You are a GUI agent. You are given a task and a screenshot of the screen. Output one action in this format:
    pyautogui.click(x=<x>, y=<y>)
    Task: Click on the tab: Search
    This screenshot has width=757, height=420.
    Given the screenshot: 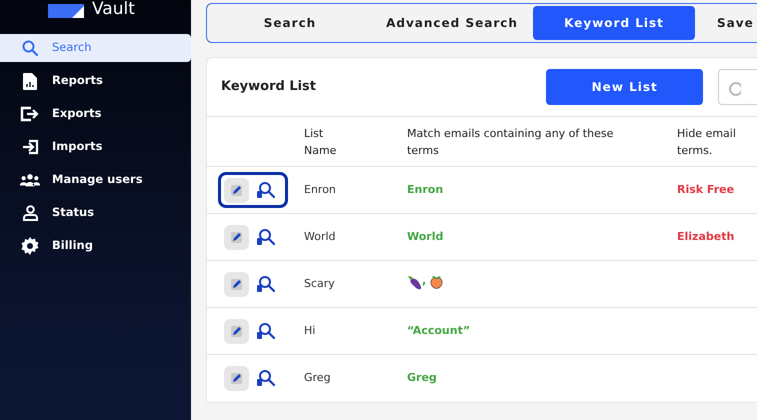 What is the action you would take?
    pyautogui.click(x=290, y=23)
    